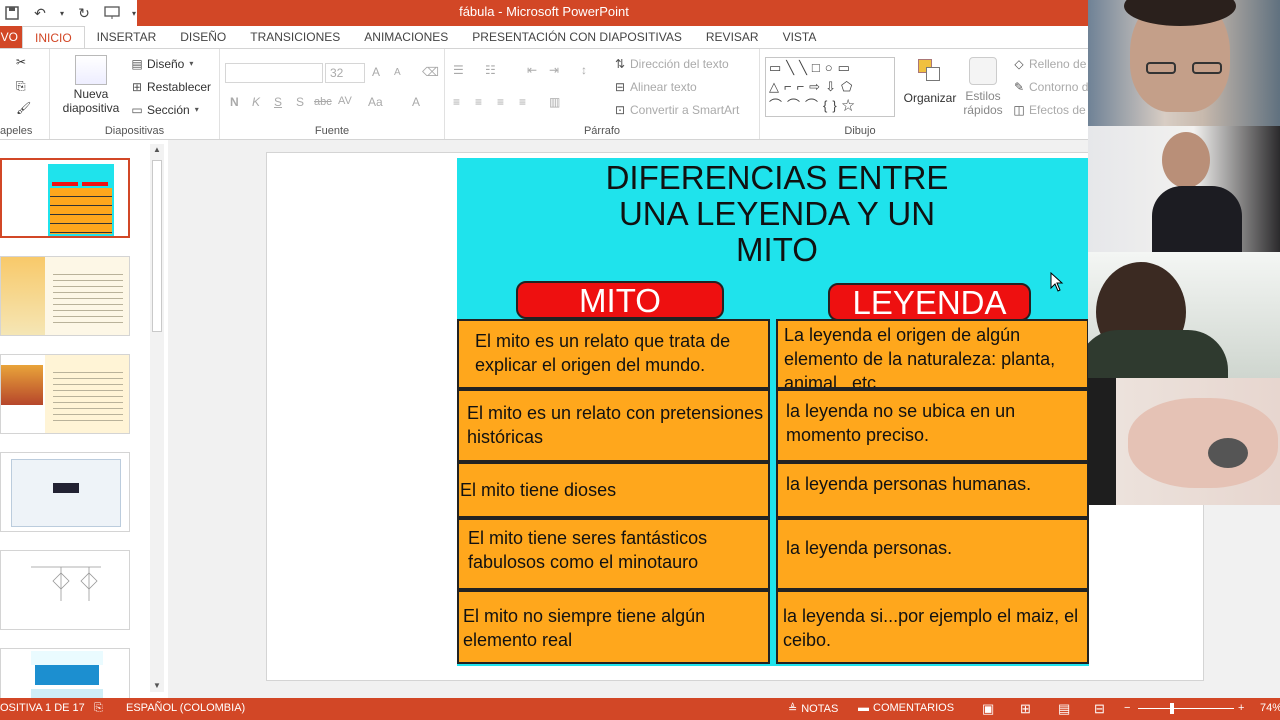  Describe the element at coordinates (256, 102) in the screenshot. I see `italic-button: K` at that location.